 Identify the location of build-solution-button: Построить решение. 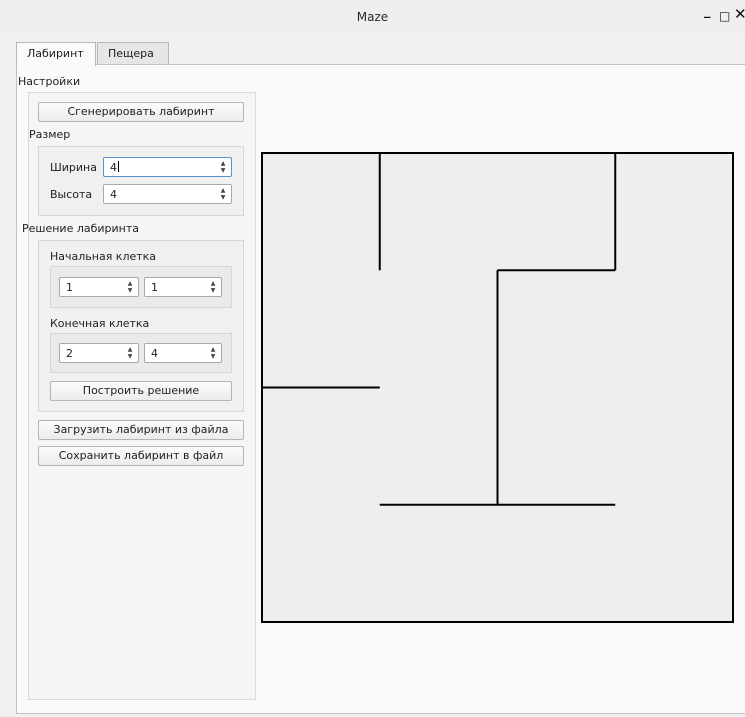
(141, 391).